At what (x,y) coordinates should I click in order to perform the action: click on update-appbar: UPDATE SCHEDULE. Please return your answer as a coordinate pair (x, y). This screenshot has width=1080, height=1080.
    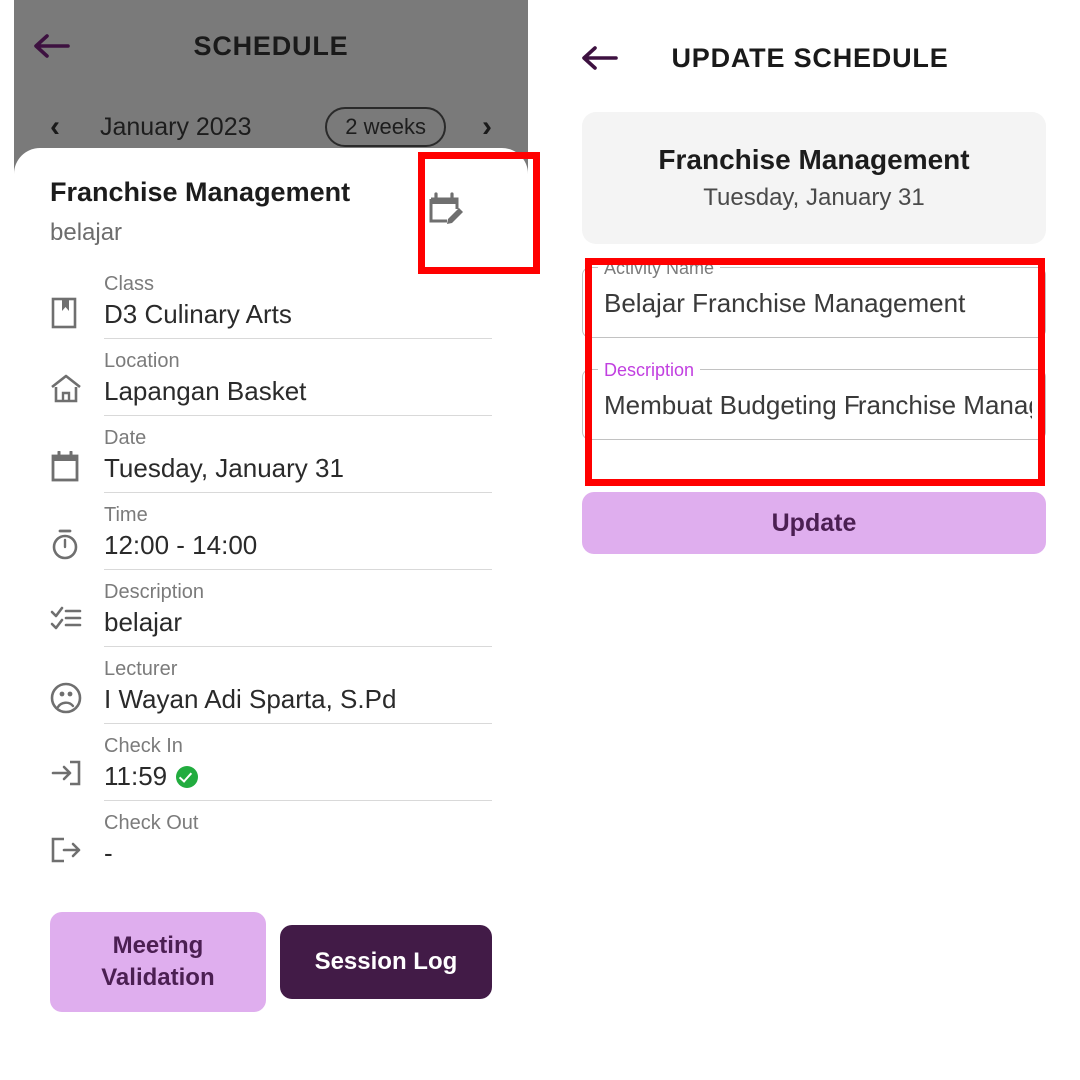
    Looking at the image, I should click on (810, 58).